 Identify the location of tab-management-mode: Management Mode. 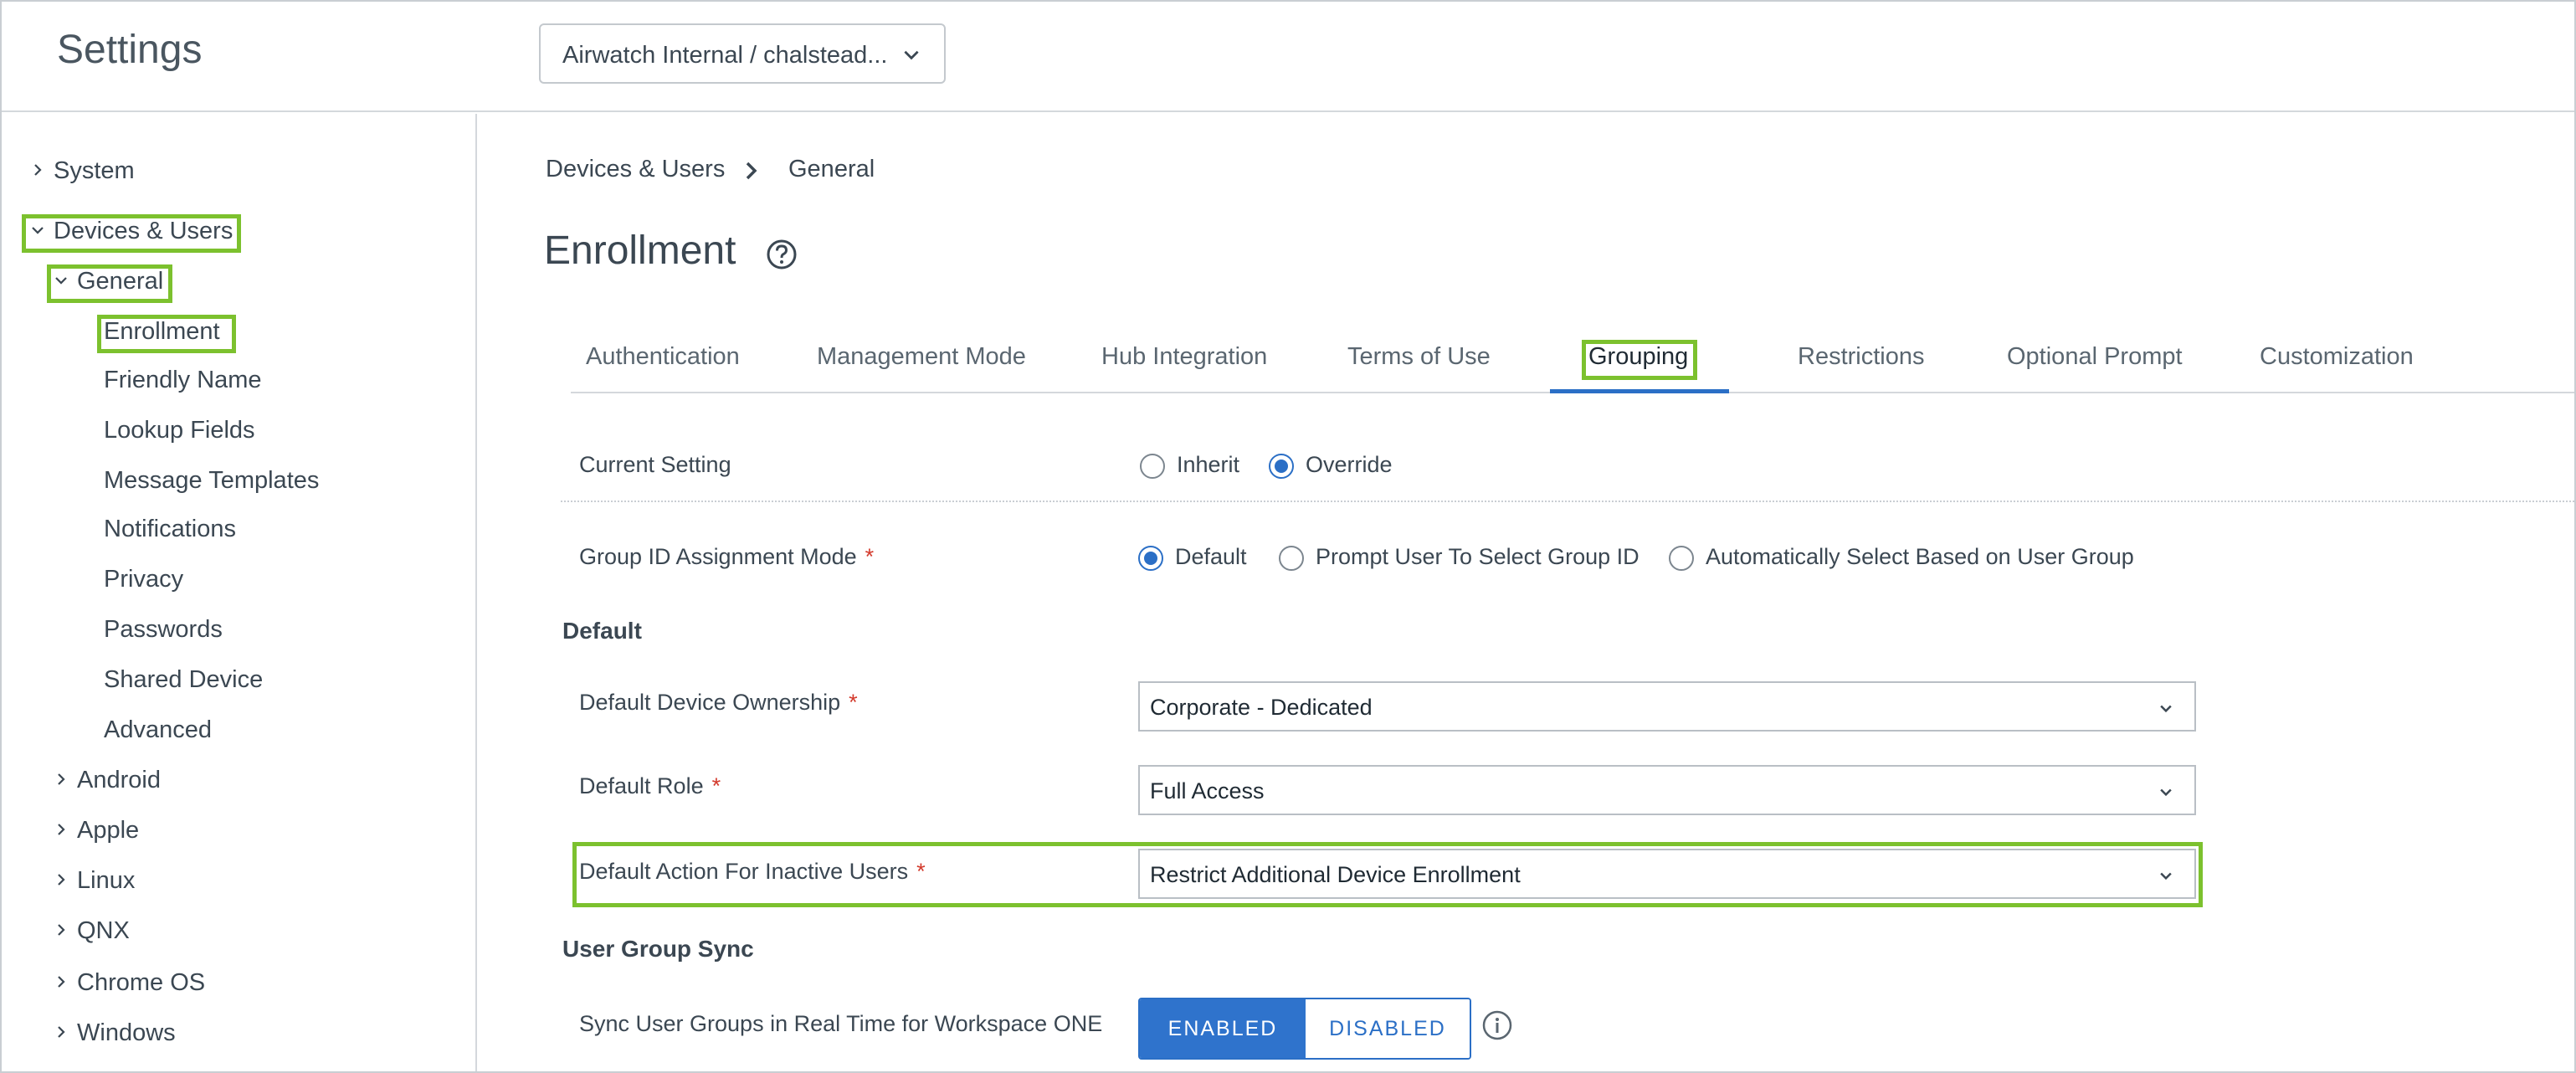
(921, 357).